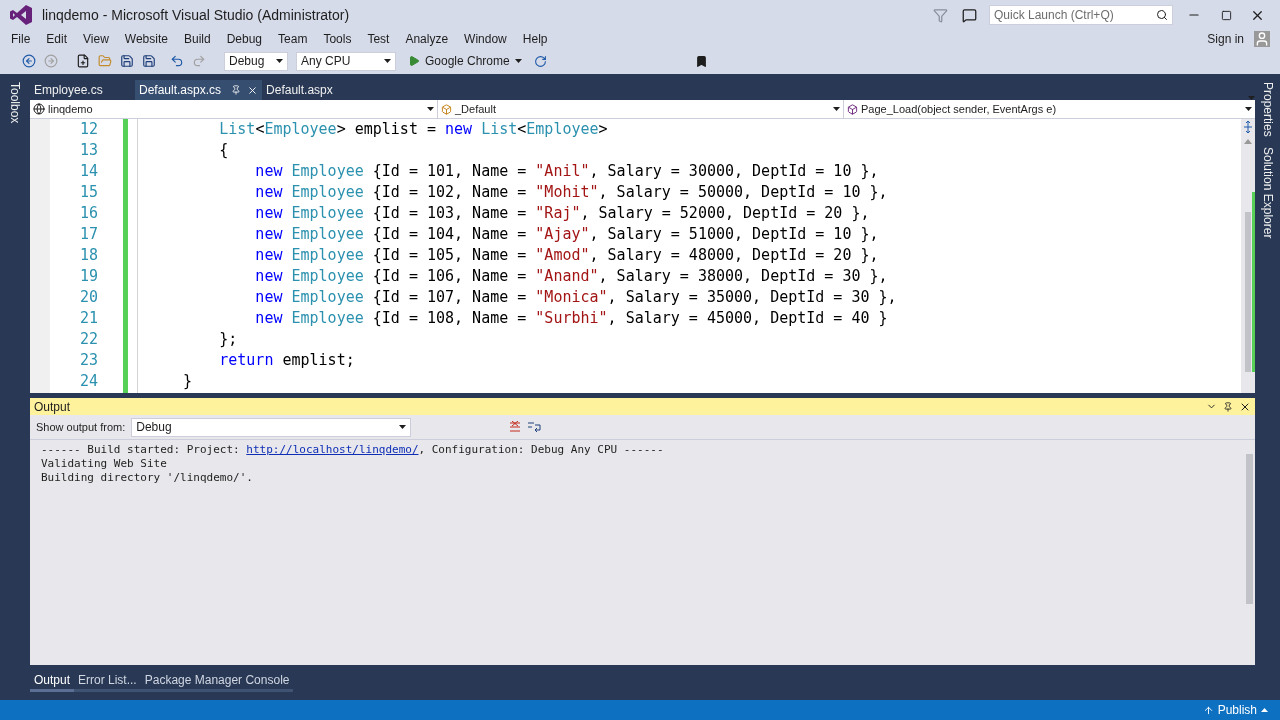 The height and width of the screenshot is (720, 1280). Describe the element at coordinates (217, 681) in the screenshot. I see `panel-tab: Package Manager Console` at that location.